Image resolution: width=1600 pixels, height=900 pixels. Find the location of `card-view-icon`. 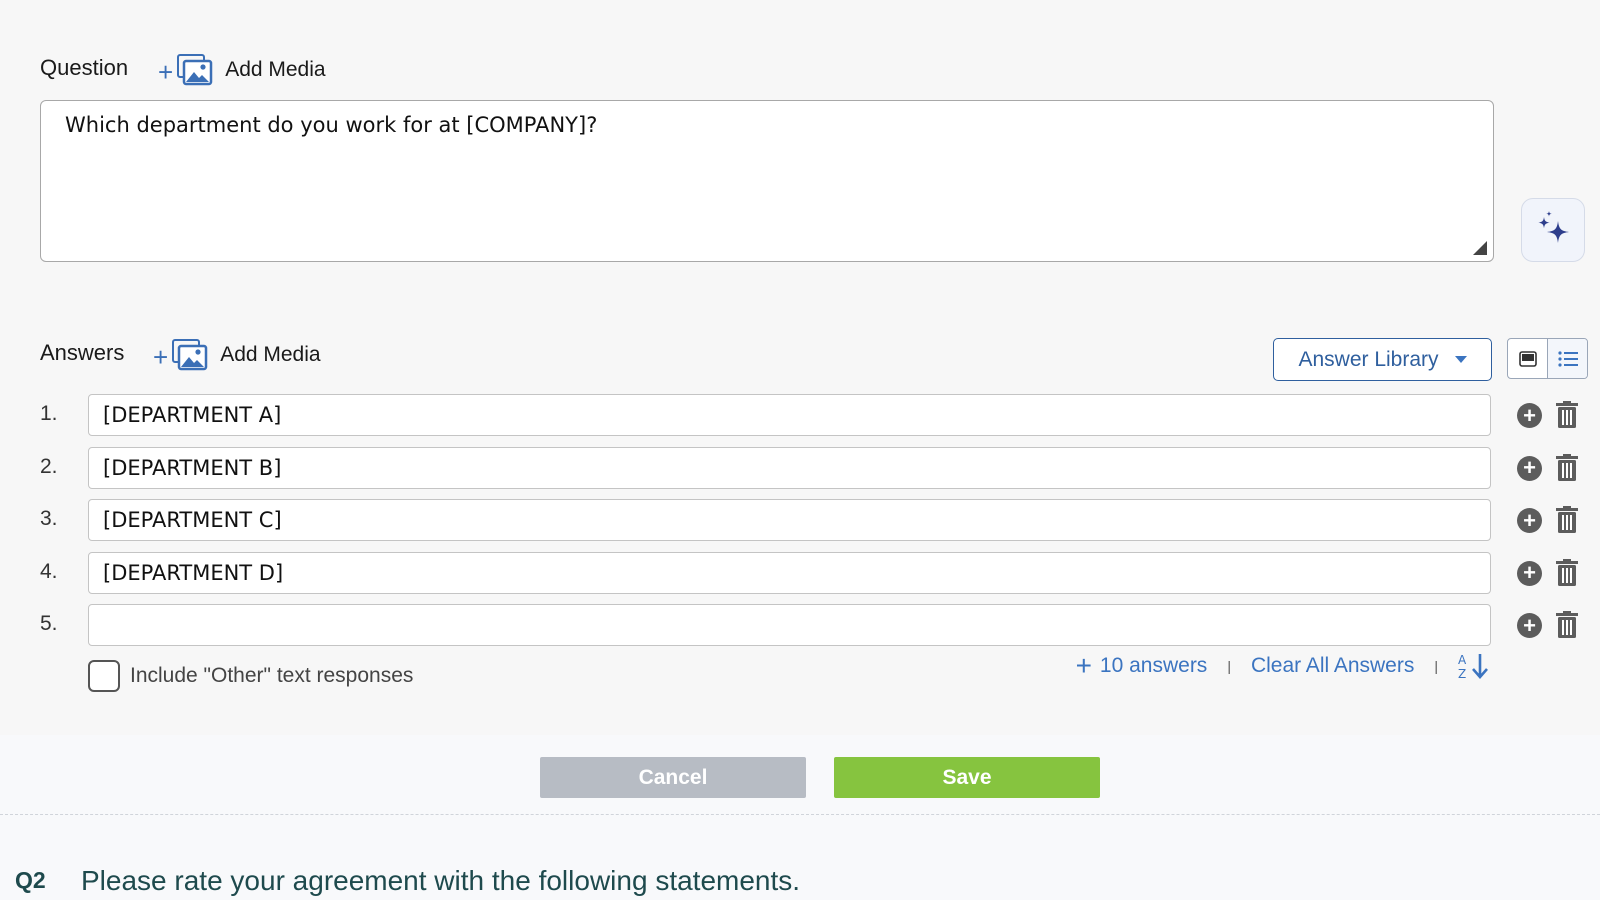

card-view-icon is located at coordinates (1527, 358).